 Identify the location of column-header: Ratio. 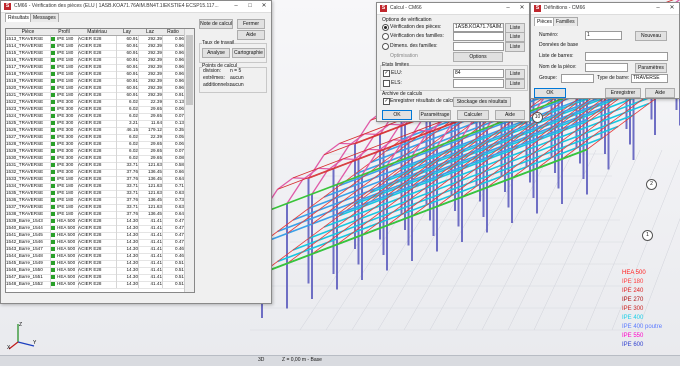
(173, 32).